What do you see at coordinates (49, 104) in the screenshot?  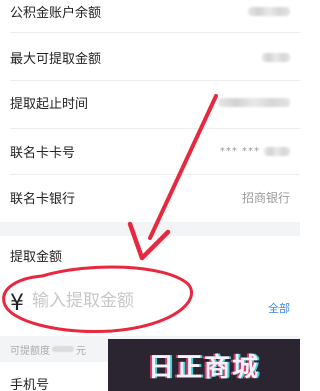 I see `start-time-label: 提取起止时间` at bounding box center [49, 104].